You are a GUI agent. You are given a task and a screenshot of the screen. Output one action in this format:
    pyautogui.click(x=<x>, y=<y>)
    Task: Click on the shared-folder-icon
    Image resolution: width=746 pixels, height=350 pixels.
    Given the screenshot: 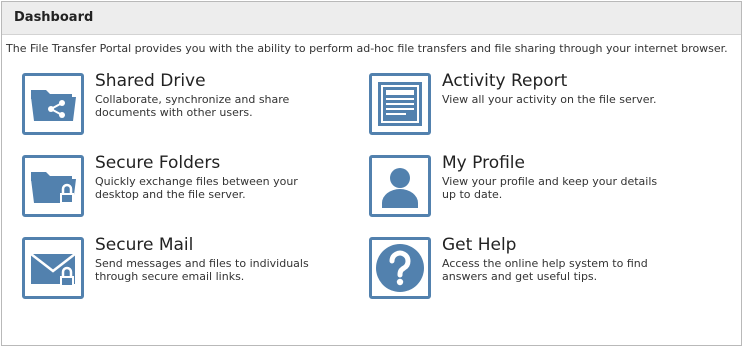 What is the action you would take?
    pyautogui.click(x=53, y=104)
    